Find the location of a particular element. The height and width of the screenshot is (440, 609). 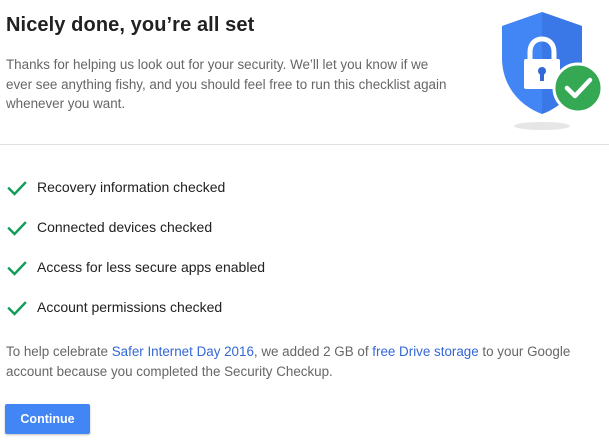

check-item-recovery: Recovery information checked is located at coordinates (304, 188).